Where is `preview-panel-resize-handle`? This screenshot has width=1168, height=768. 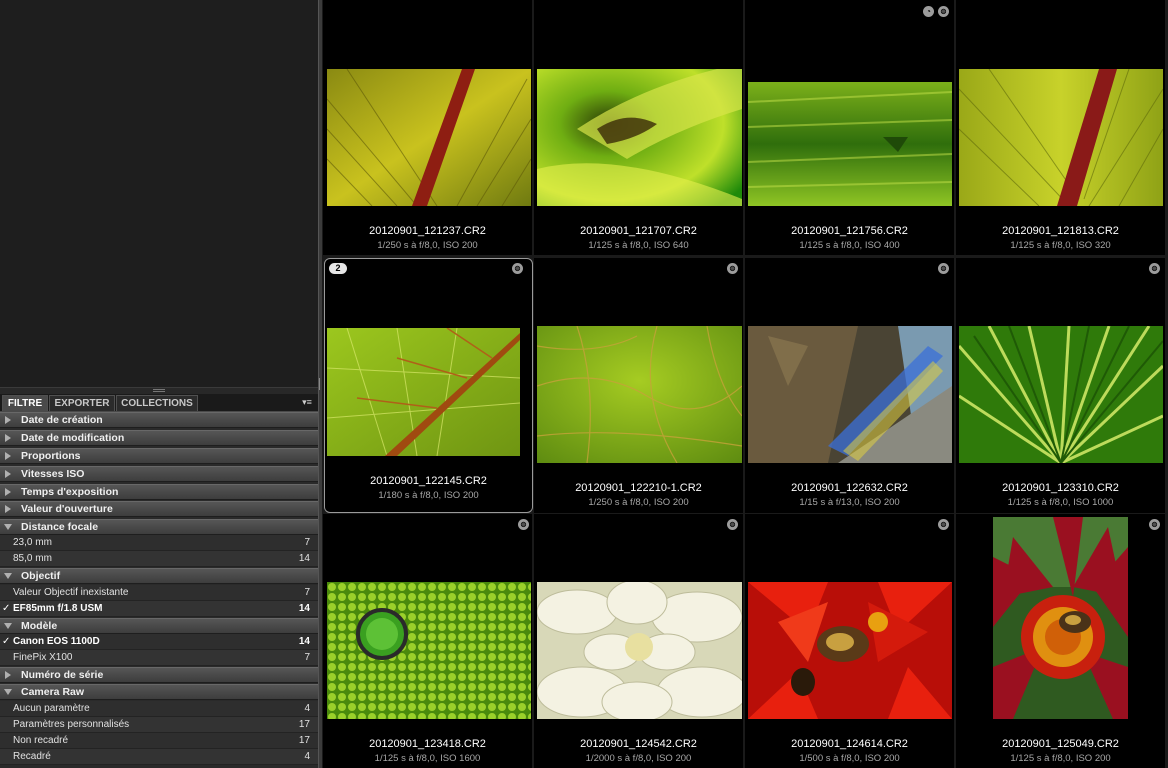
preview-panel-resize-handle is located at coordinates (159, 390).